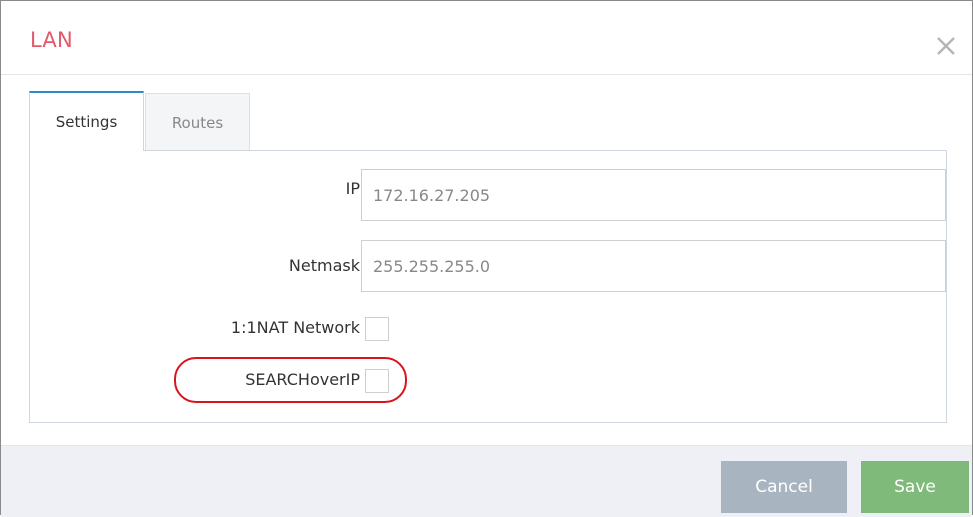 This screenshot has height=517, width=973. Describe the element at coordinates (915, 487) in the screenshot. I see `save-button: Save` at that location.